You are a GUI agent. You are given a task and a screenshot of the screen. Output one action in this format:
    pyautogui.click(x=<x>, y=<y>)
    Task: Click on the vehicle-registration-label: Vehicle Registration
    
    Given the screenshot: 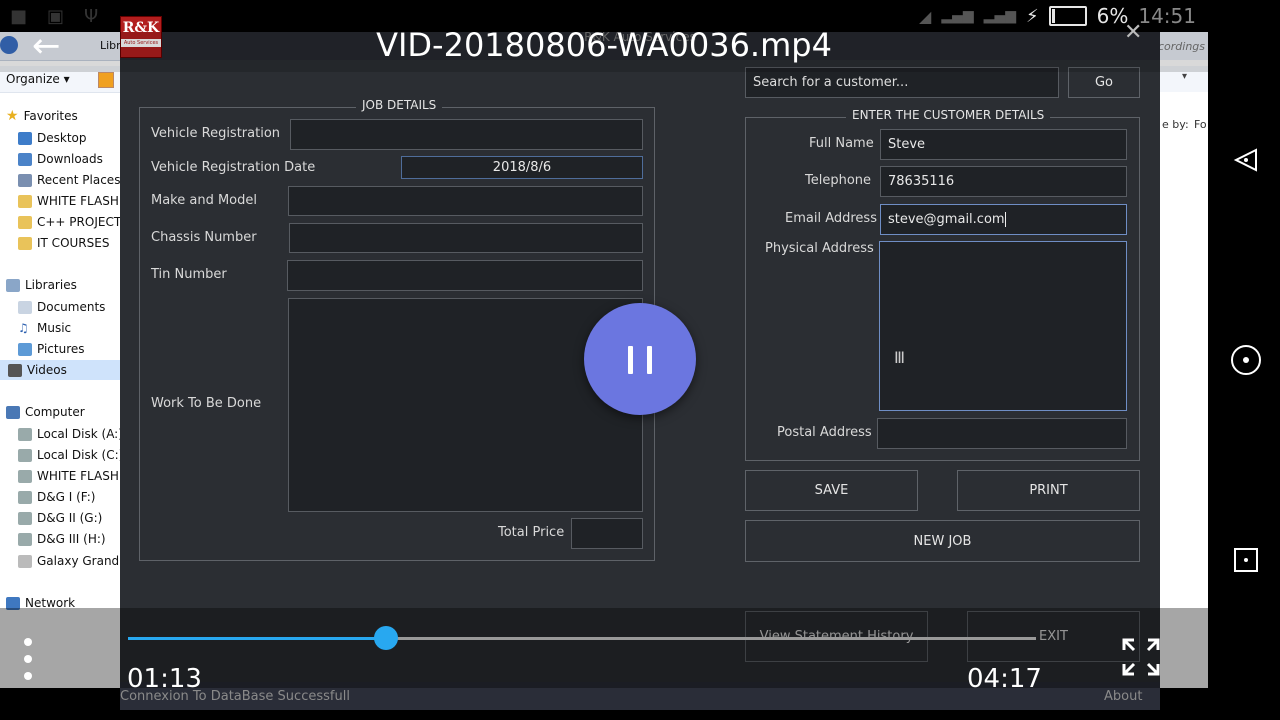 What is the action you would take?
    pyautogui.click(x=216, y=133)
    